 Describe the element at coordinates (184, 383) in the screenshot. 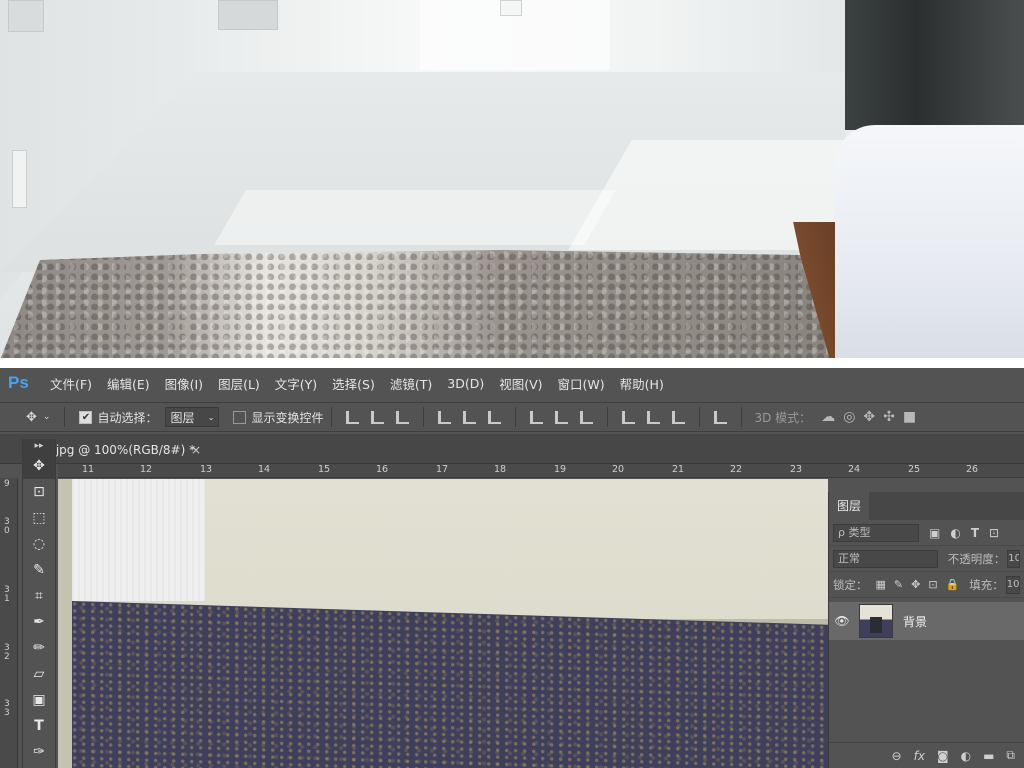

I see `menu-image: 图像(I)` at that location.